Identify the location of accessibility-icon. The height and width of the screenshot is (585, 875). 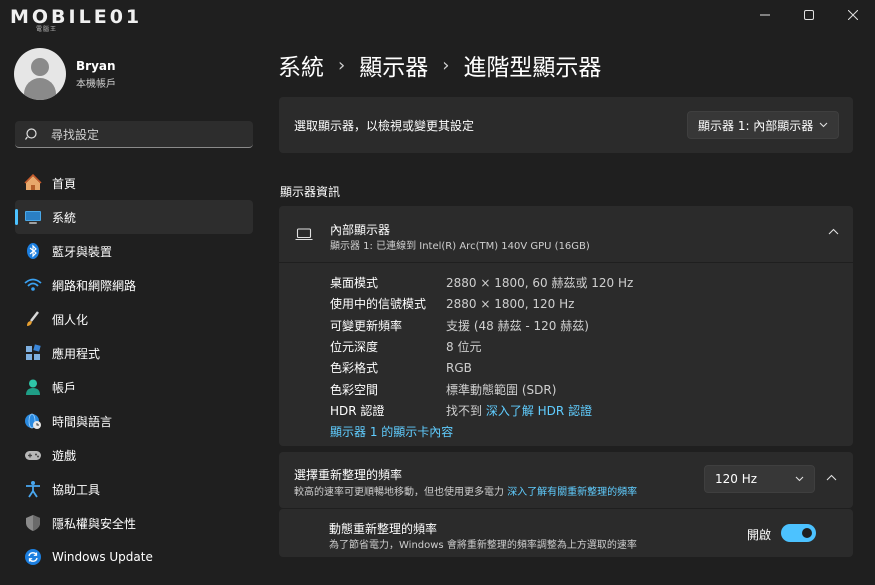
(33, 489).